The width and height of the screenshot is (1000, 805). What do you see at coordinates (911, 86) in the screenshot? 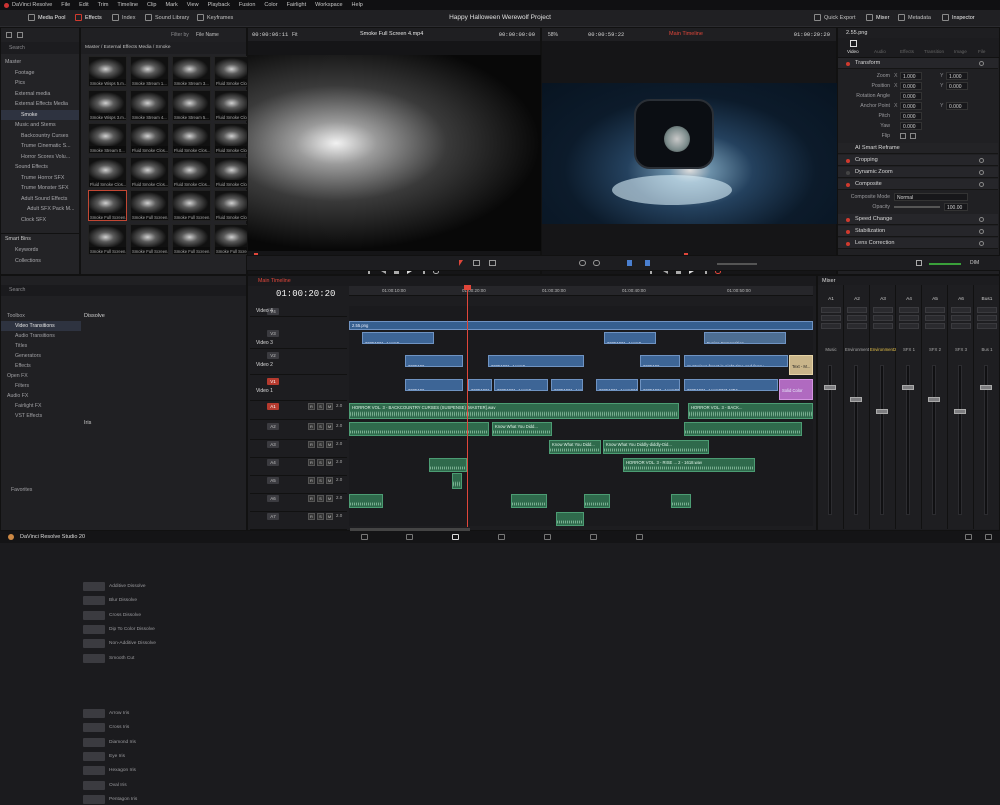
I see `position-x-field: 0.000` at bounding box center [911, 86].